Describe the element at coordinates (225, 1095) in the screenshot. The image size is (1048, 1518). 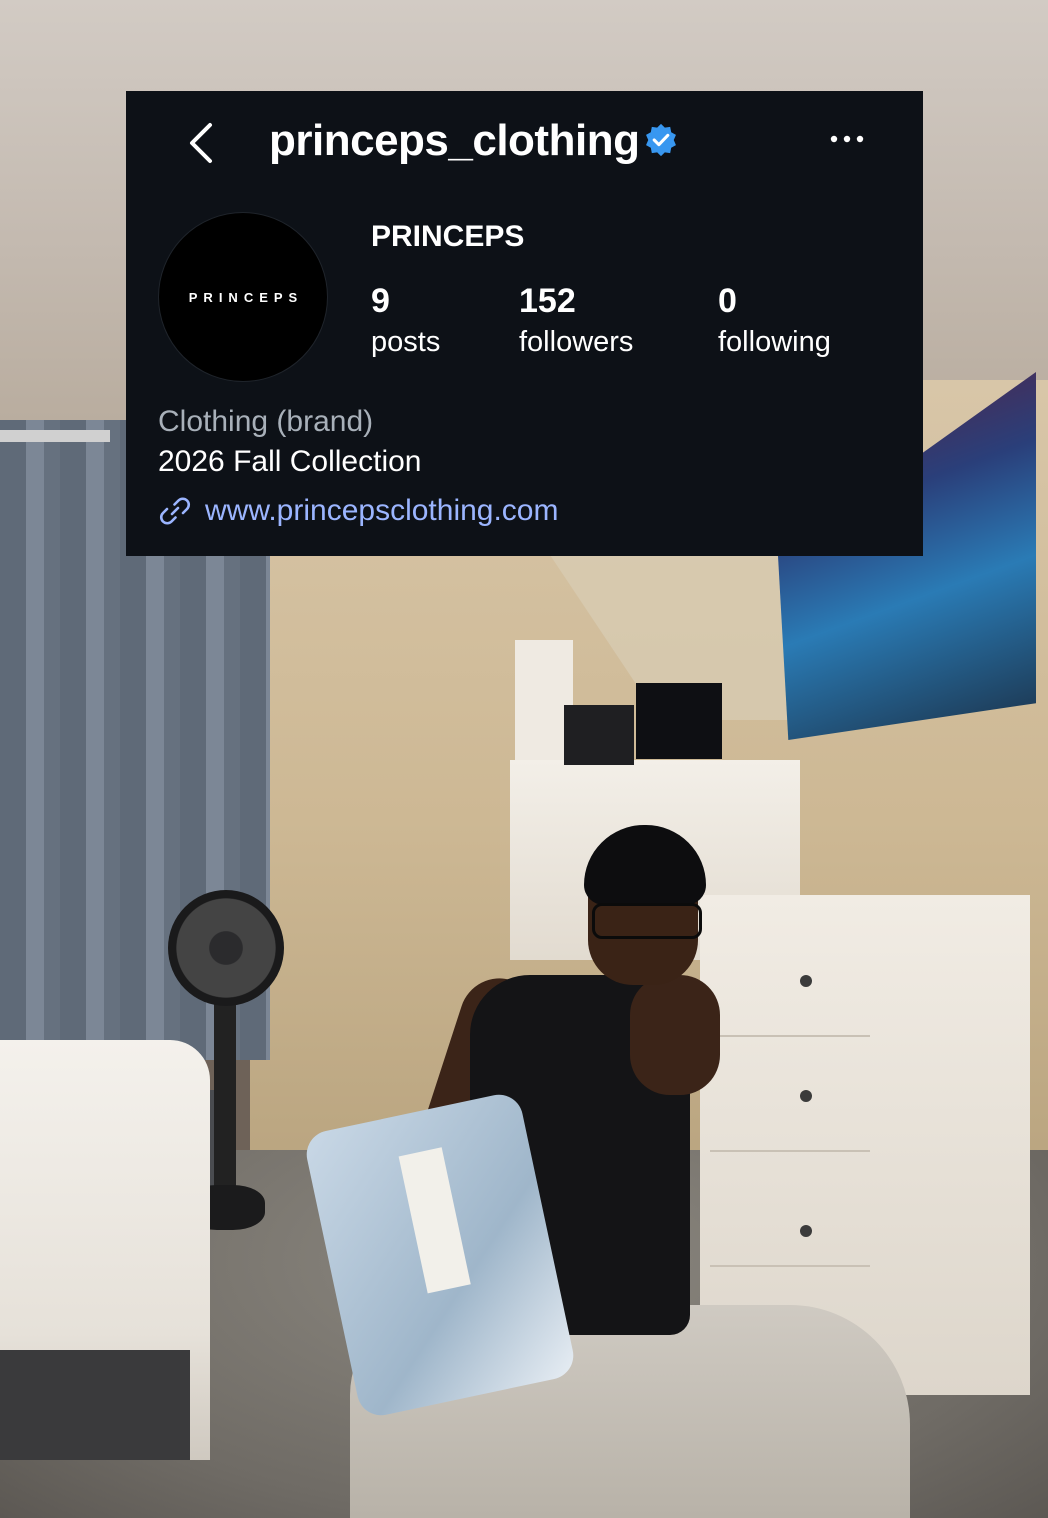
I see `fan-stand` at that location.